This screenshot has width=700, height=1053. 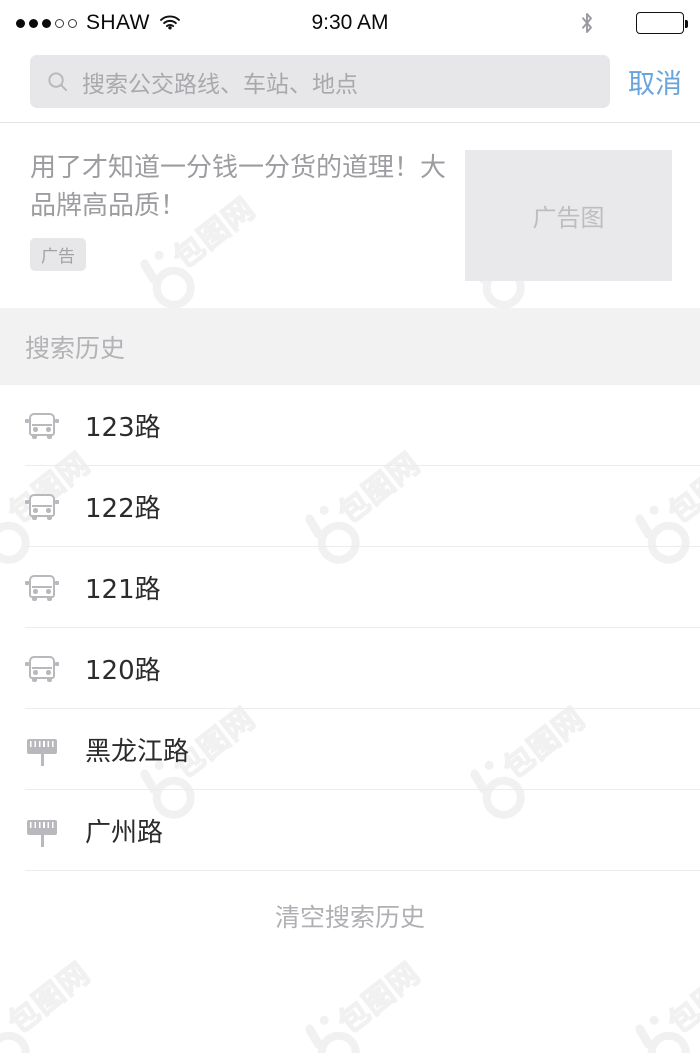 What do you see at coordinates (46, 23) in the screenshot?
I see `signal-strength-icon` at bounding box center [46, 23].